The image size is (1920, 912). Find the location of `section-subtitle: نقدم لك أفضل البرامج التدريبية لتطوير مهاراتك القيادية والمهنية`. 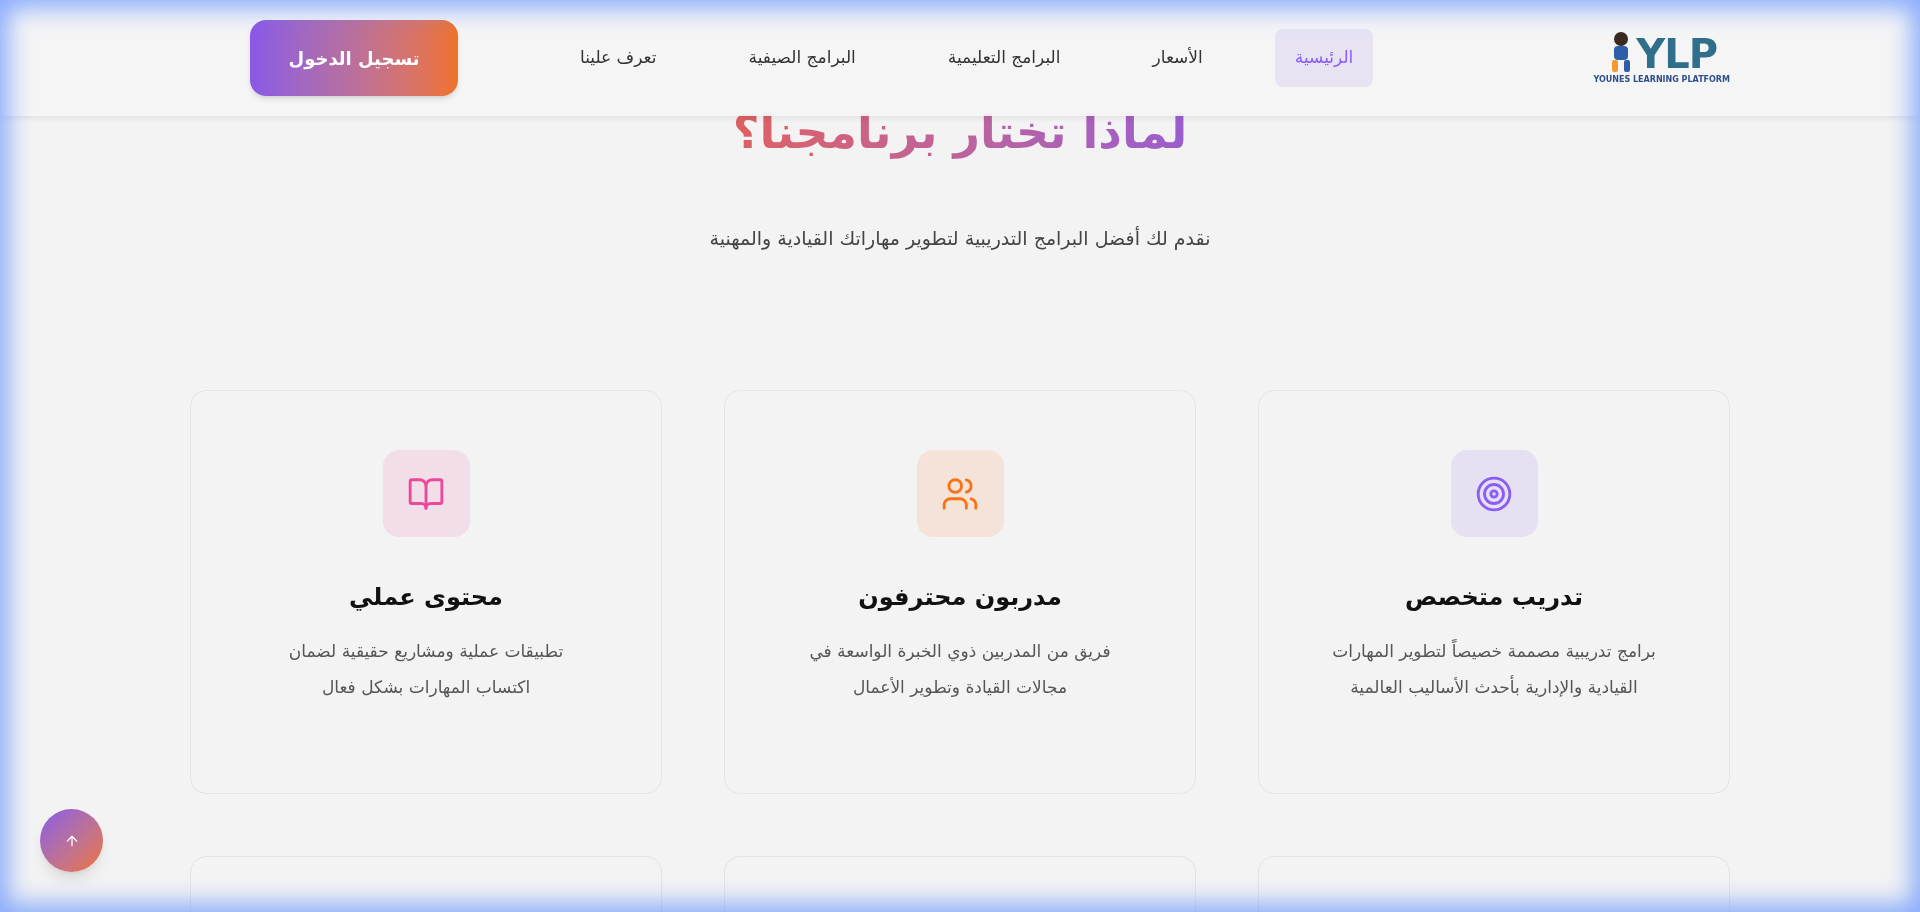

section-subtitle: نقدم لك أفضل البرامج التدريبية لتطوير مهاراتك القيادية والمهنية is located at coordinates (960, 238).